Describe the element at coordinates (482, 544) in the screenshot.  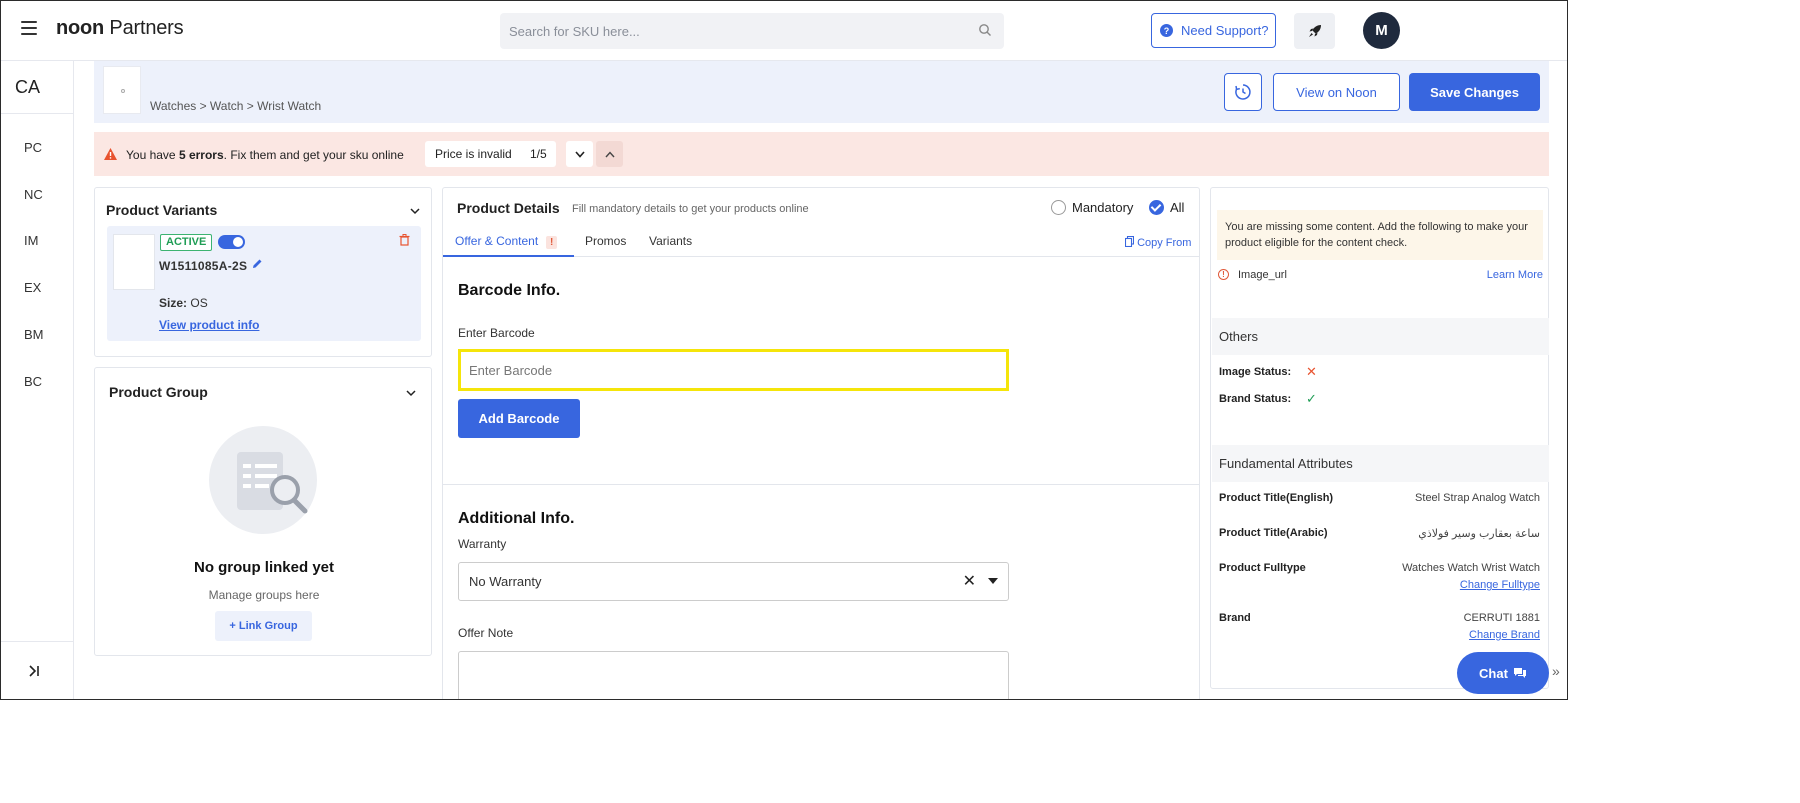
I see `warranty-label: Warranty` at that location.